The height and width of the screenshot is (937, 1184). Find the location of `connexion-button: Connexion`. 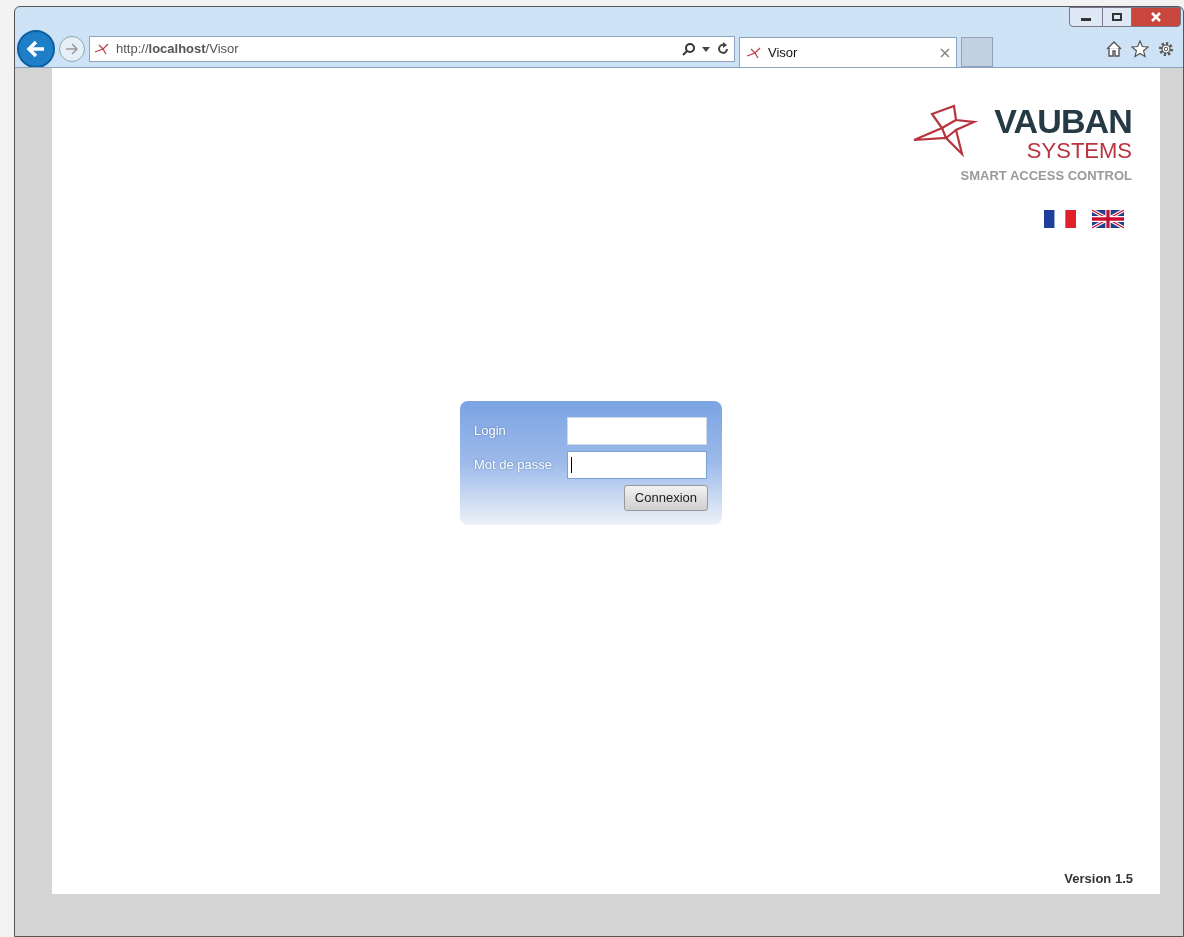

connexion-button: Connexion is located at coordinates (665, 497).